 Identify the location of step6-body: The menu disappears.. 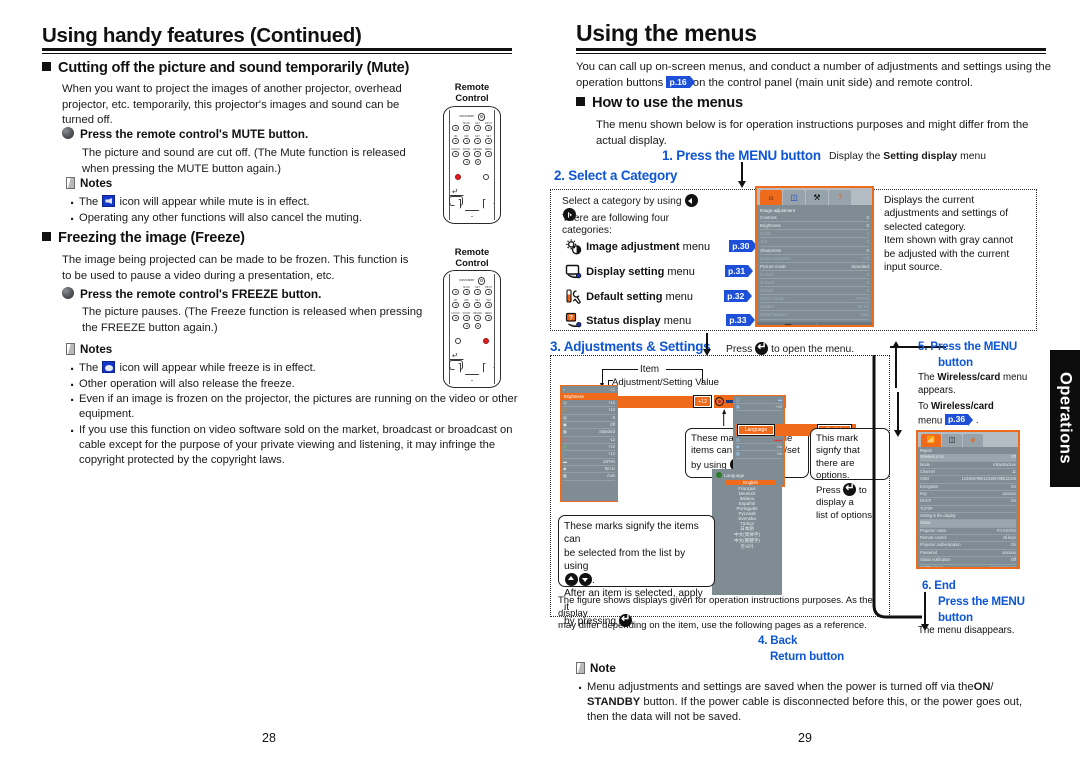
(966, 630).